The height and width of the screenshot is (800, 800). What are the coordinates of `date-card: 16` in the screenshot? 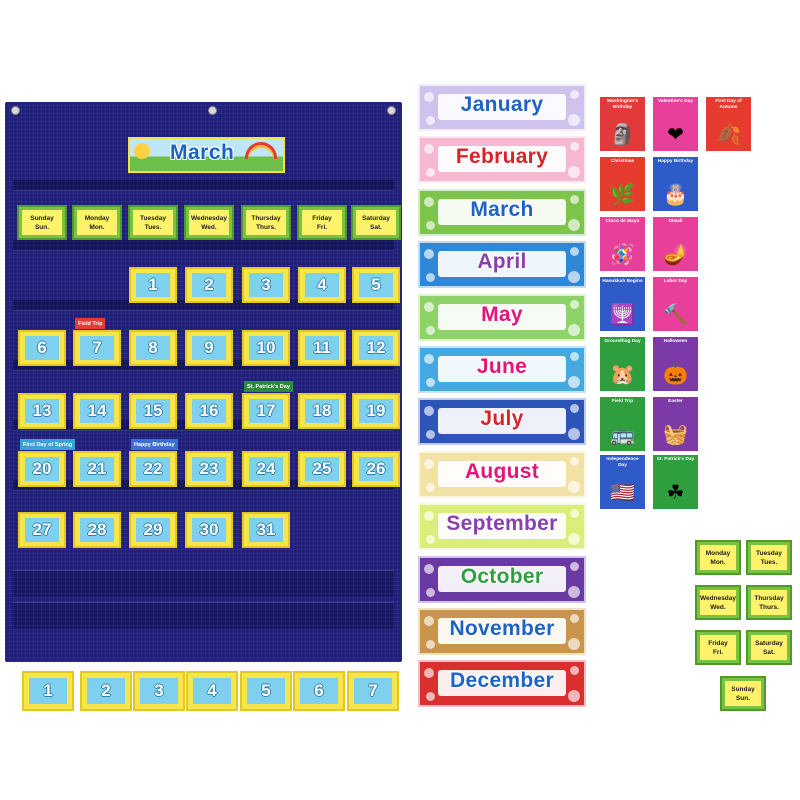 It's located at (209, 411).